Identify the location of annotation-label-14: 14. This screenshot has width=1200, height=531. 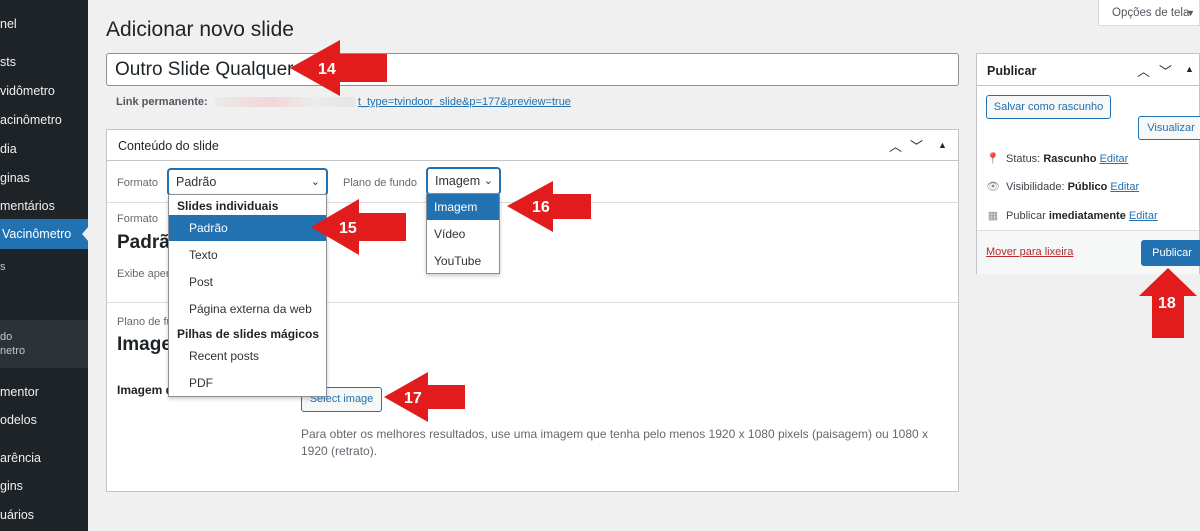
(327, 69).